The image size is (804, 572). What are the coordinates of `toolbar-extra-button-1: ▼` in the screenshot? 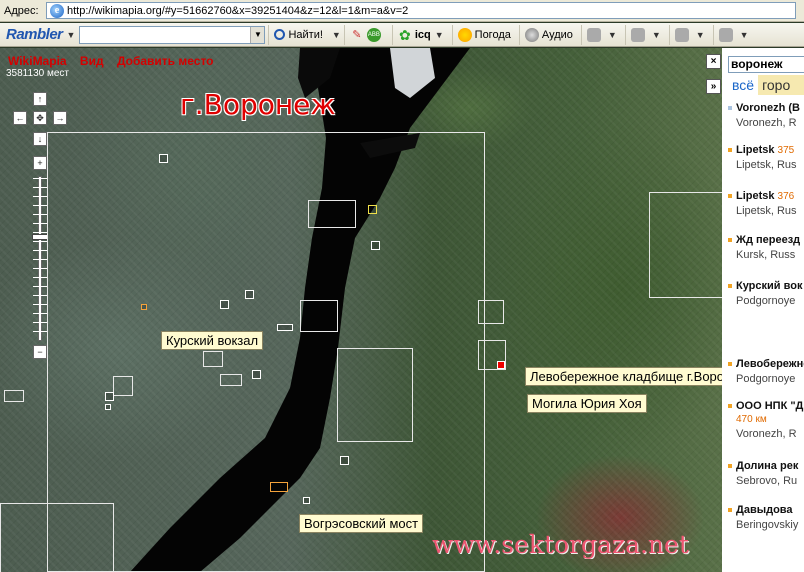 It's located at (601, 34).